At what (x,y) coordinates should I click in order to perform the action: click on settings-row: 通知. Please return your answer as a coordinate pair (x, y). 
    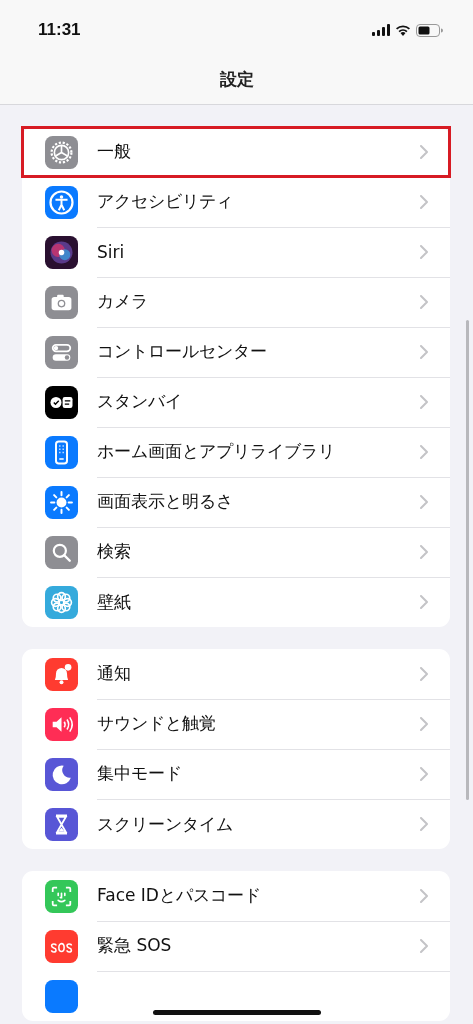
    Looking at the image, I should click on (236, 674).